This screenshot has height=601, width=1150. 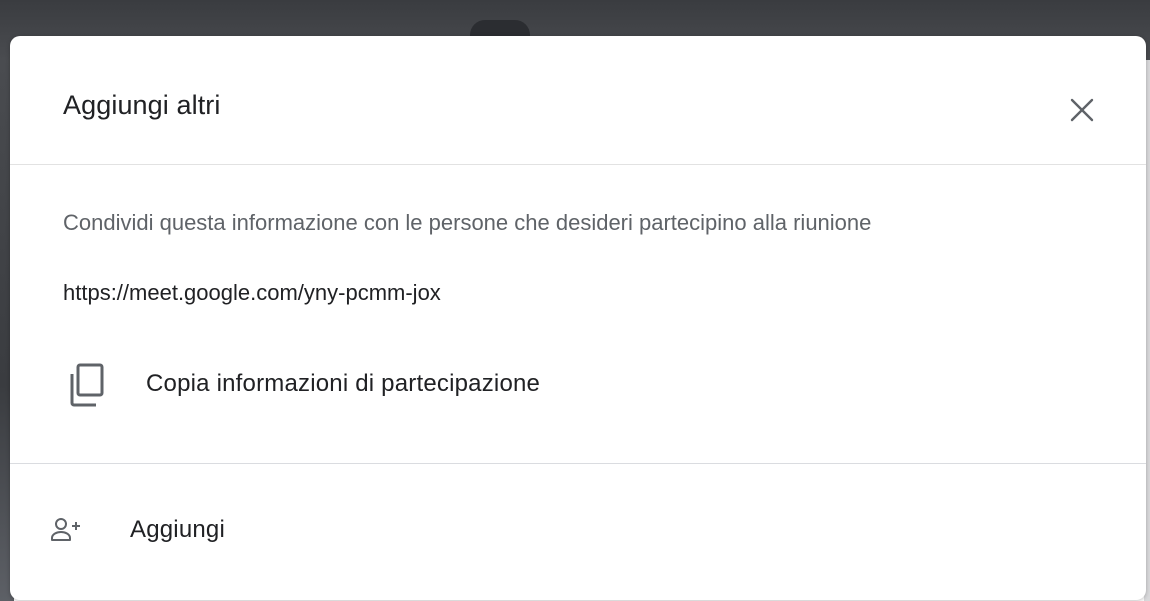 I want to click on copy-join-info-label: Copia informazioni di partecipazione, so click(x=343, y=383).